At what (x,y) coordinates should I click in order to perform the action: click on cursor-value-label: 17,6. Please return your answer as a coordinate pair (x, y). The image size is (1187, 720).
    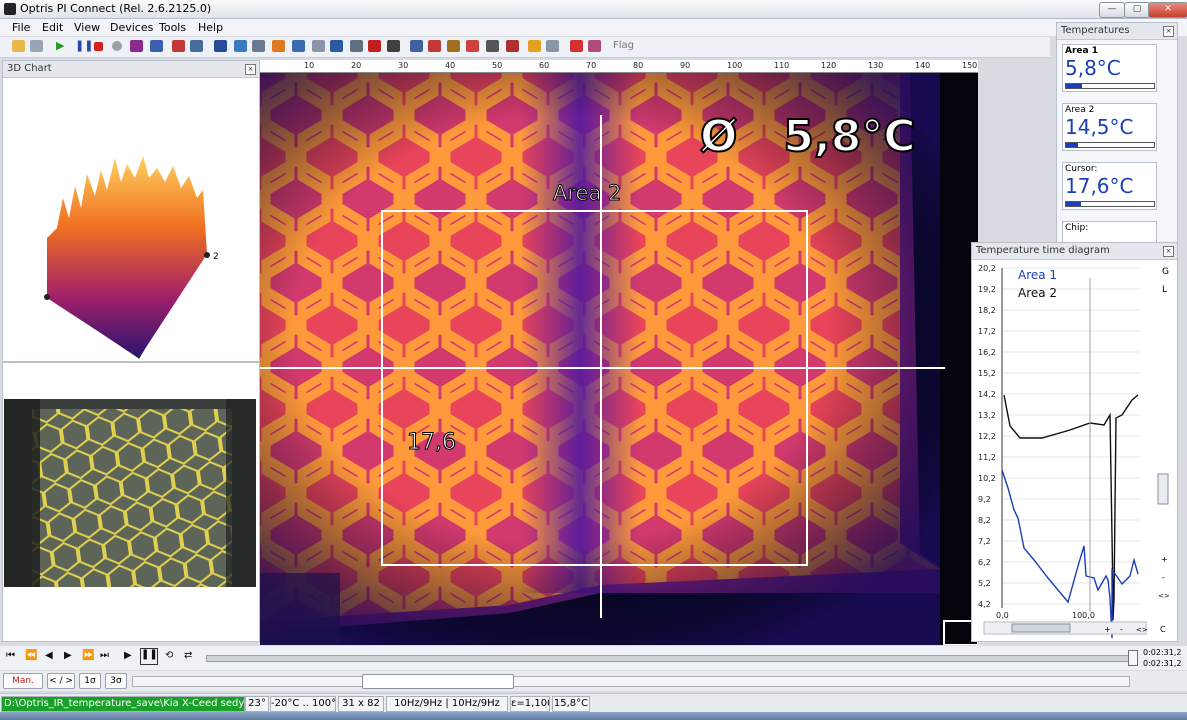
    Looking at the image, I should click on (432, 443).